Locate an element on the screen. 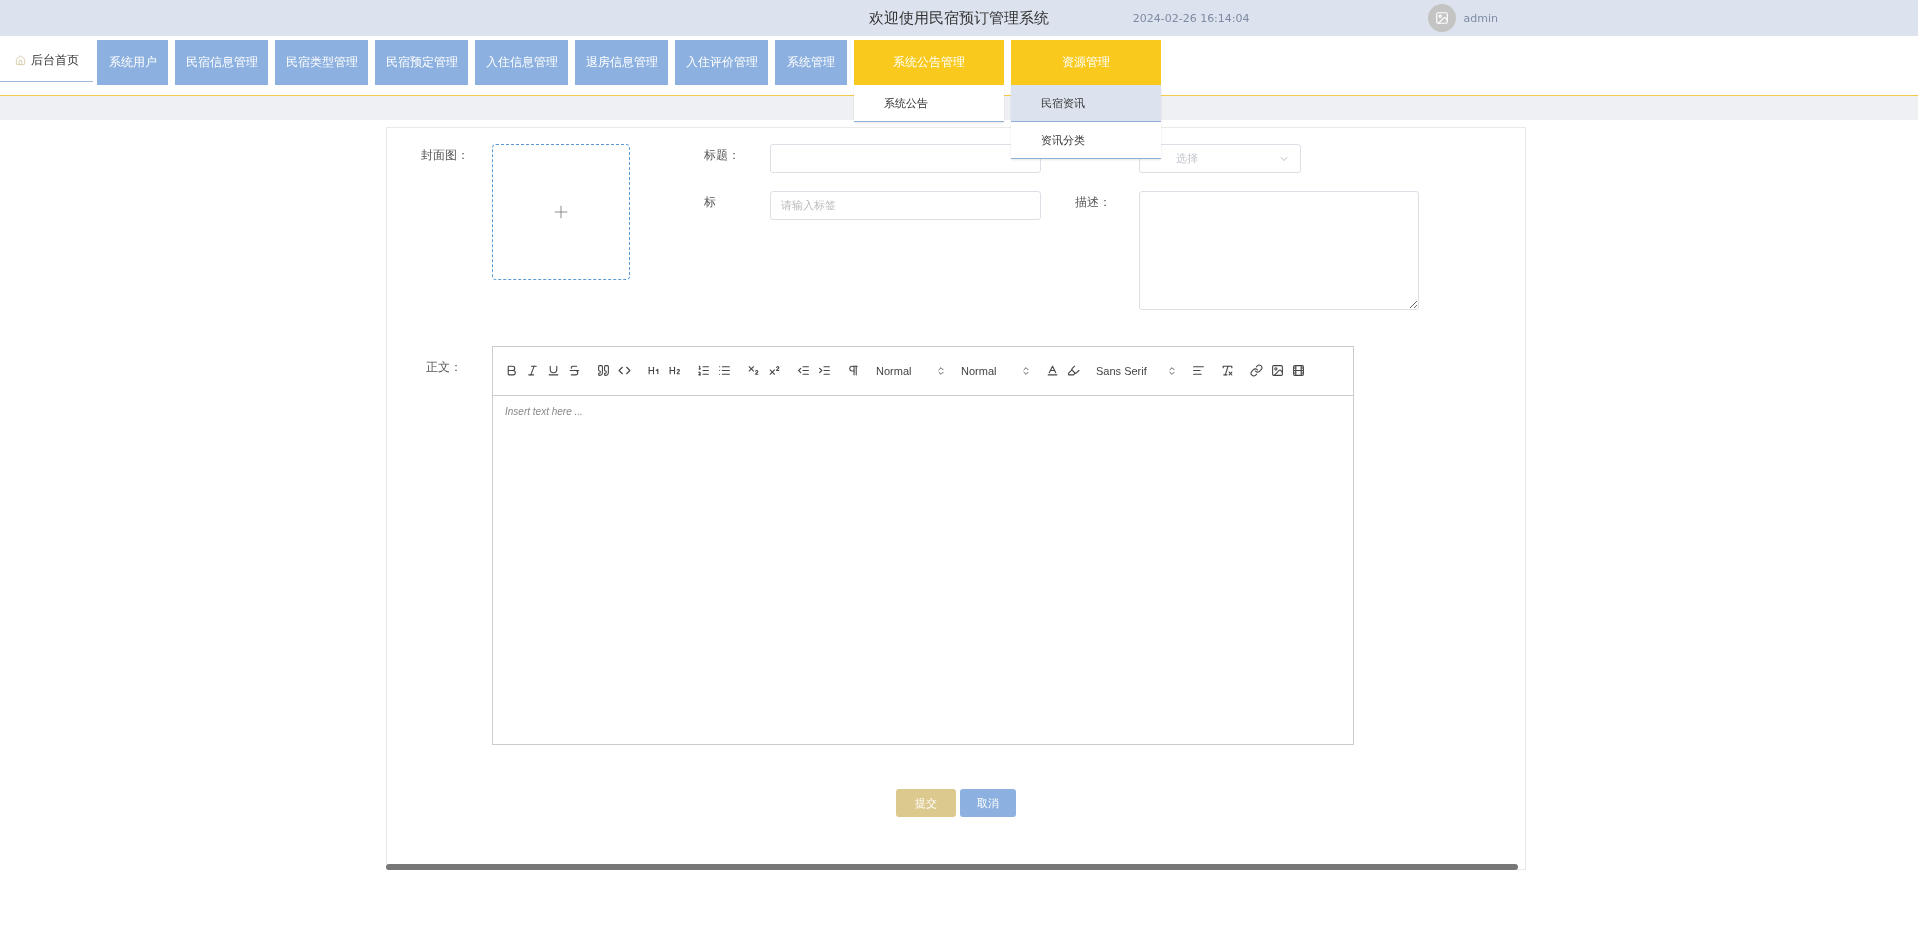 The width and height of the screenshot is (1918, 948). menu-item: 民宿资讯 is located at coordinates (1086, 103).